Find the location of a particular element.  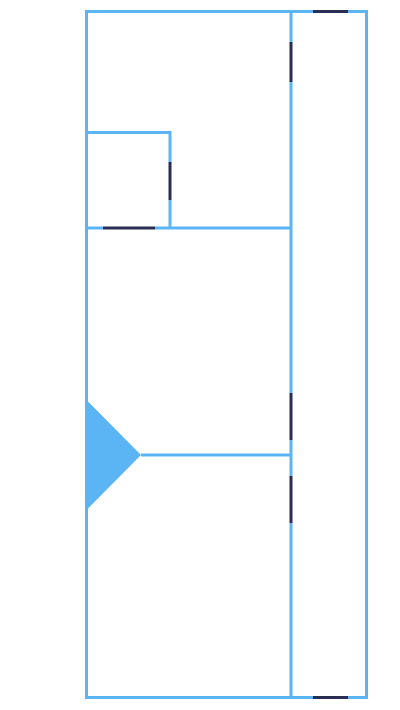

closet-wall is located at coordinates (129, 179).